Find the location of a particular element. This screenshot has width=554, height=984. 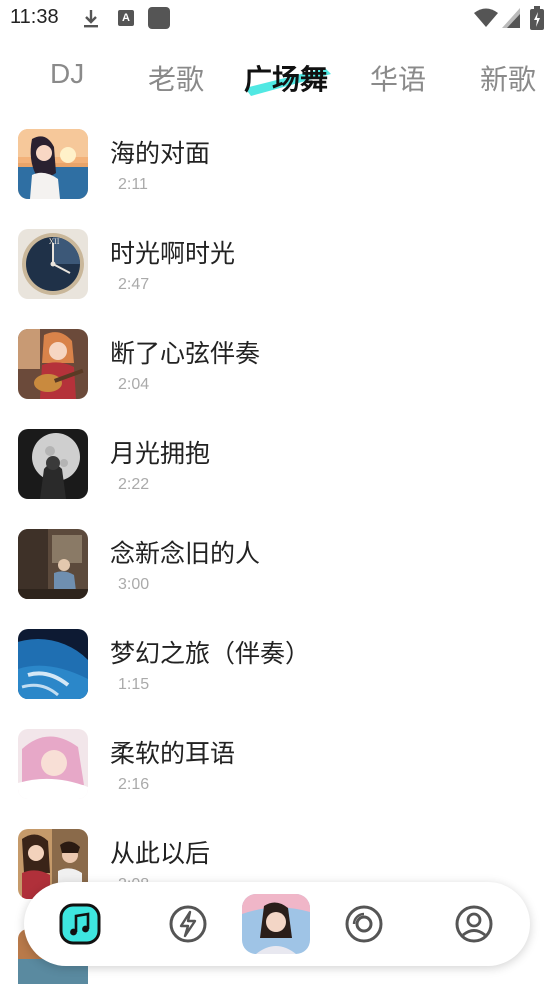

moonlight-figure-cover is located at coordinates (53, 464).